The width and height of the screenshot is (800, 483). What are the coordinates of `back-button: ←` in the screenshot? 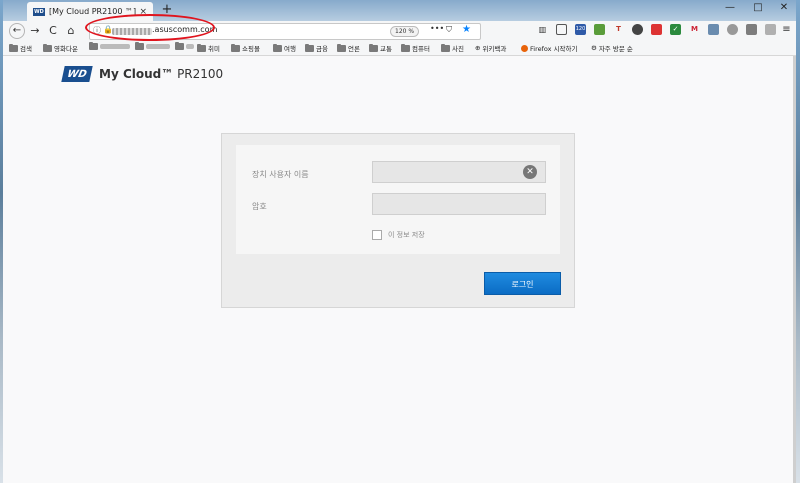 It's located at (17, 31).